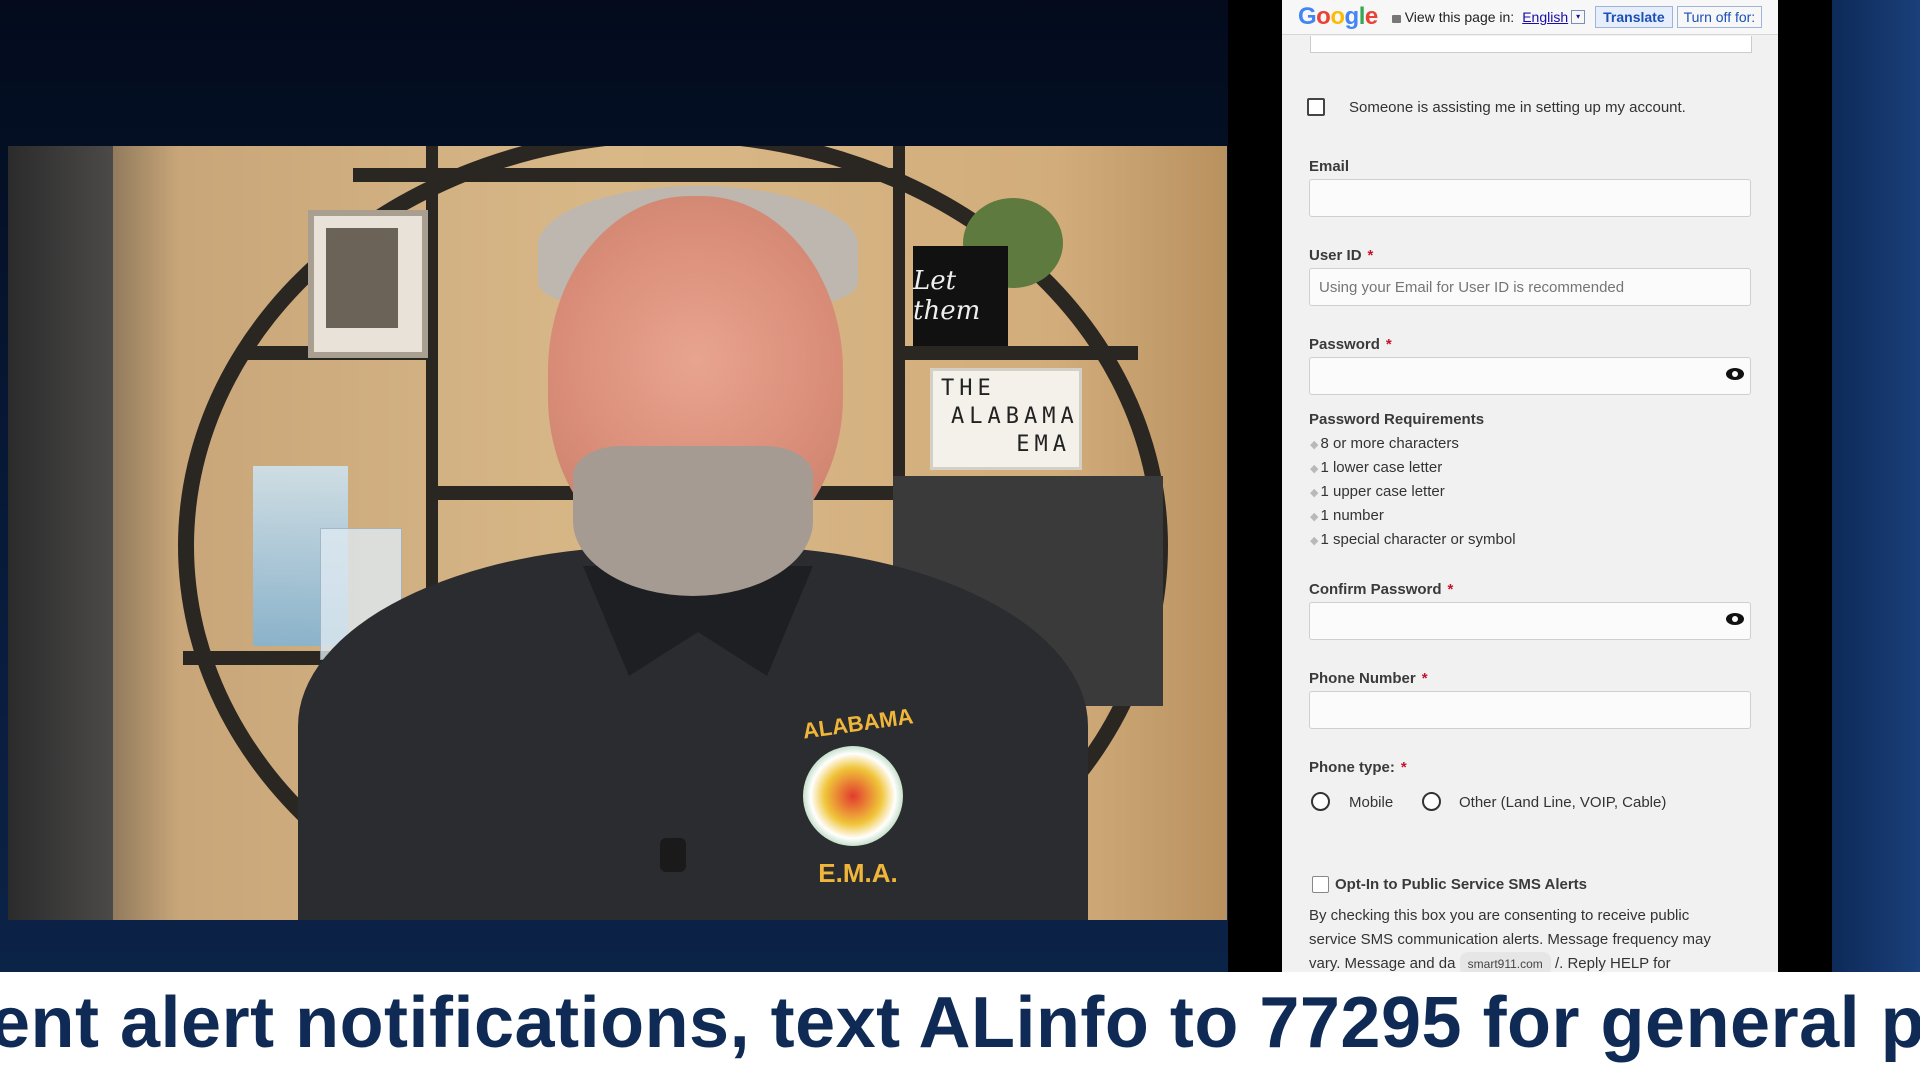 Image resolution: width=1920 pixels, height=1080 pixels. I want to click on frame-gap-left, so click(1255, 486).